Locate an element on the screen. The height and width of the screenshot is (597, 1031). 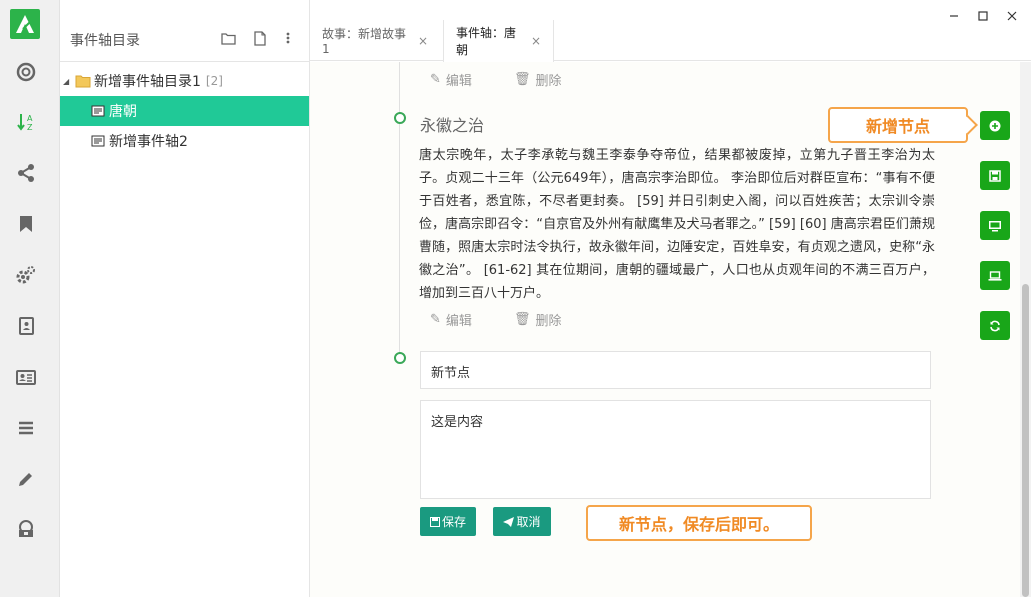
tree-header: 事件轴目录 is located at coordinates (185, 31).